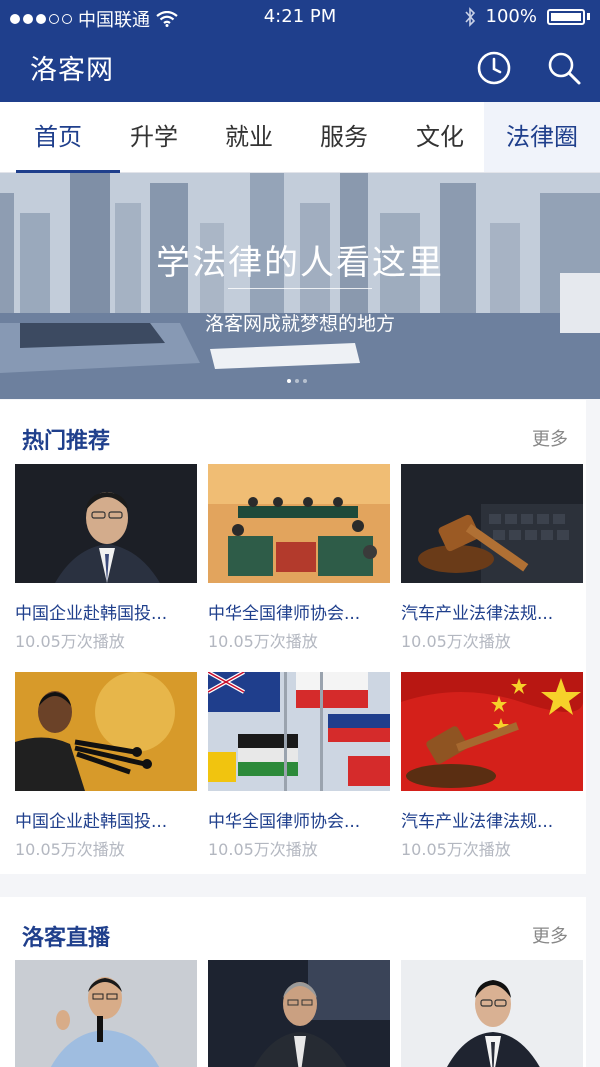 The width and height of the screenshot is (600, 1067). Describe the element at coordinates (154, 137) in the screenshot. I see `tab-admission: 升学` at that location.